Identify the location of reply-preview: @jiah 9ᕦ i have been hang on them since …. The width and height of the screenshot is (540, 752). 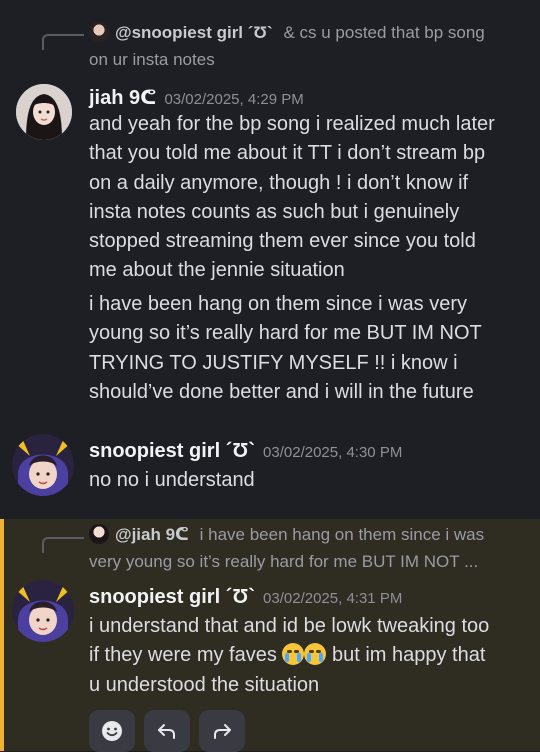
(286, 535).